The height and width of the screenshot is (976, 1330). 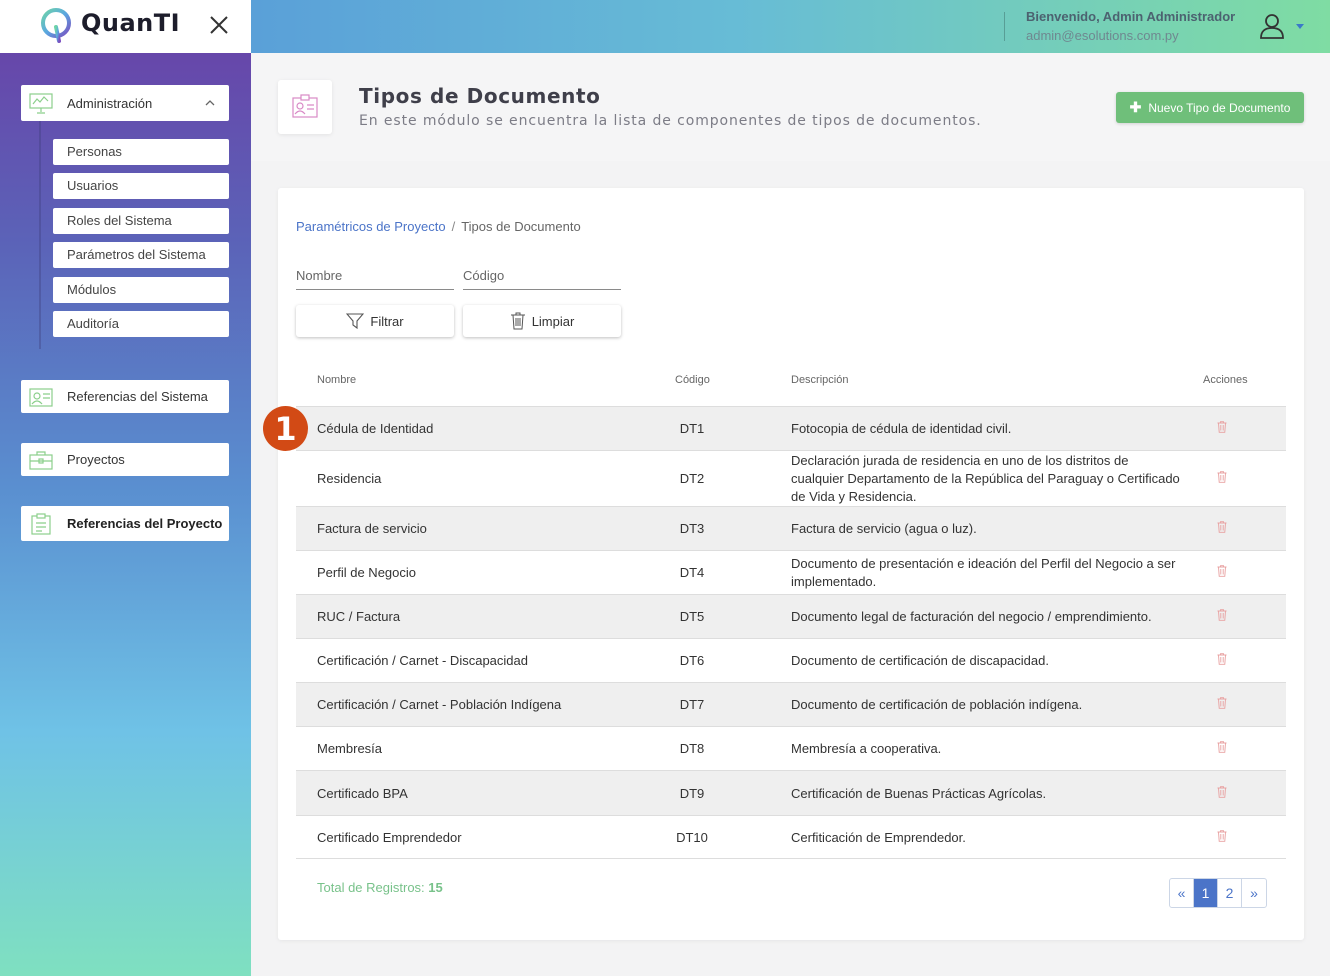 What do you see at coordinates (692, 478) in the screenshot?
I see `cell-code: DT2` at bounding box center [692, 478].